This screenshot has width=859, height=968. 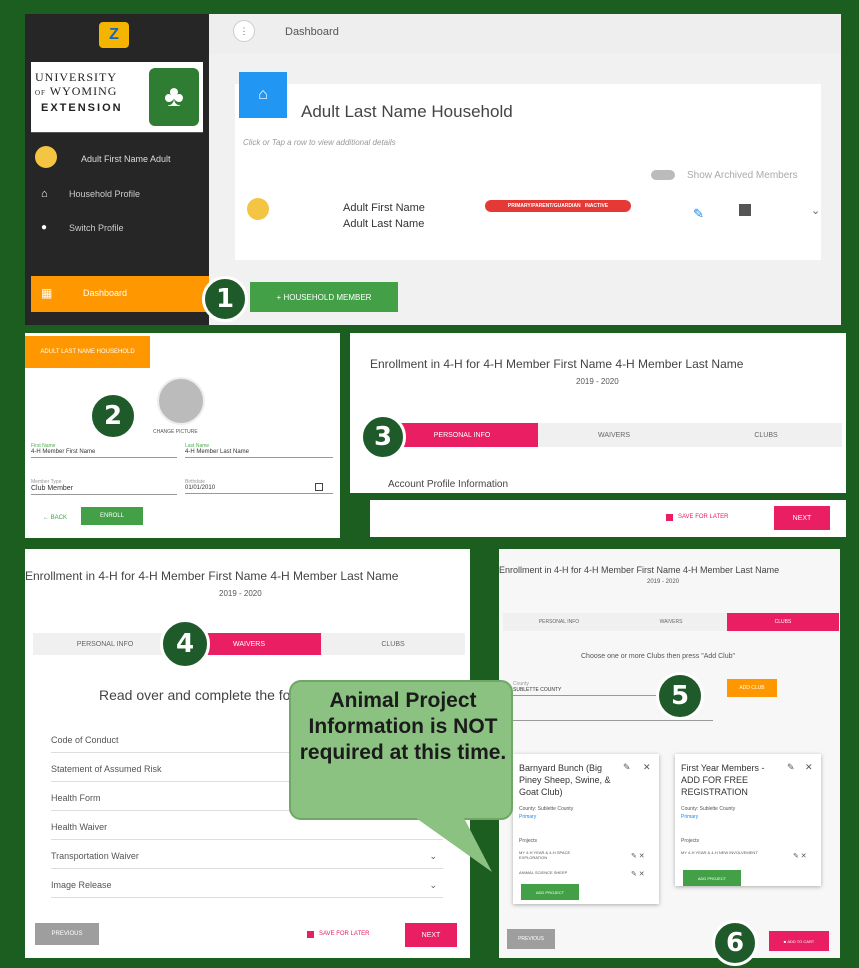 What do you see at coordinates (680, 696) in the screenshot?
I see `step-badge-5: 5` at bounding box center [680, 696].